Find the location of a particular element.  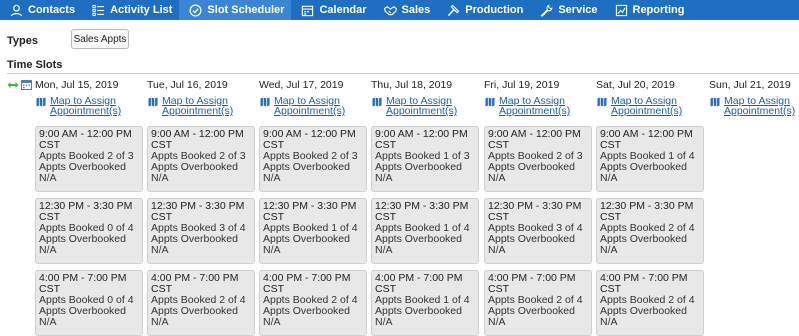

handshake-icon is located at coordinates (390, 10).